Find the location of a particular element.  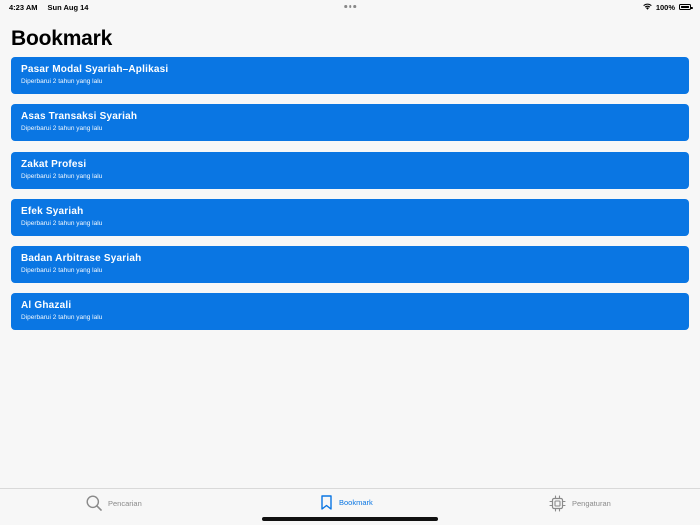

cpu-icon is located at coordinates (557, 503).